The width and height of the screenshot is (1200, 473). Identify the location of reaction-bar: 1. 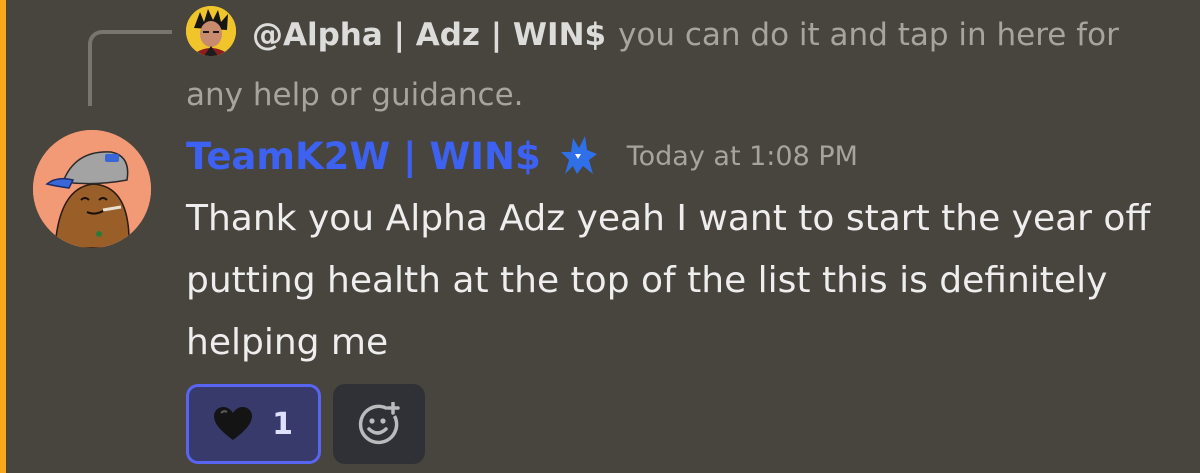
(305, 424).